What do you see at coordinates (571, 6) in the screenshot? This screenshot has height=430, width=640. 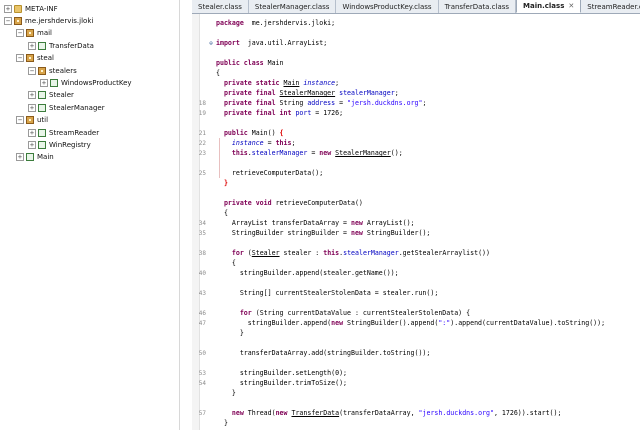 I see `close-icon: ✕` at bounding box center [571, 6].